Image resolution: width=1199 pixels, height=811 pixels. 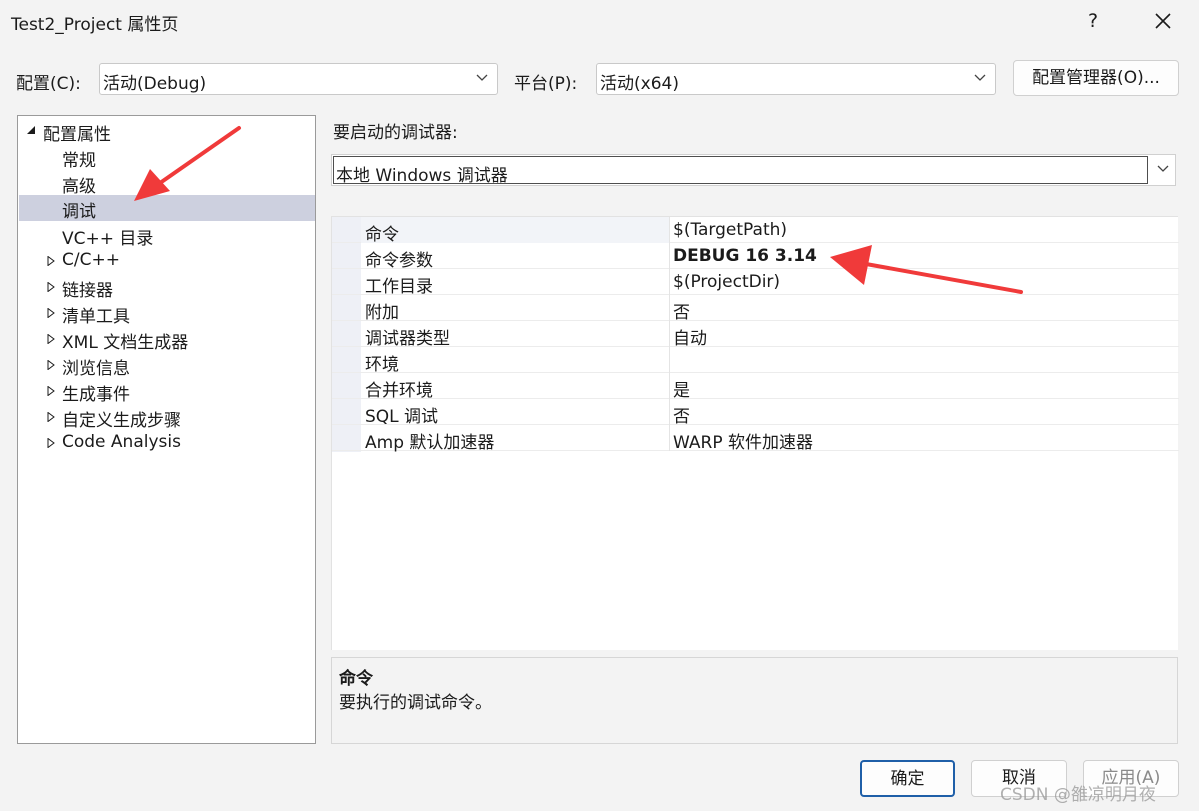 I want to click on tree-item-label: 常规, so click(x=79, y=161).